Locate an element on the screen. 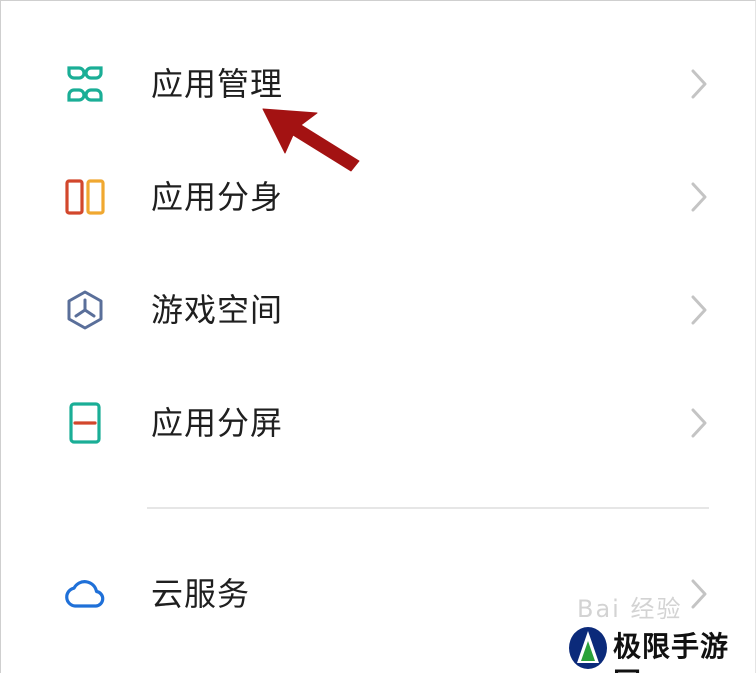 This screenshot has width=756, height=674. app-clone-icon is located at coordinates (85, 197).